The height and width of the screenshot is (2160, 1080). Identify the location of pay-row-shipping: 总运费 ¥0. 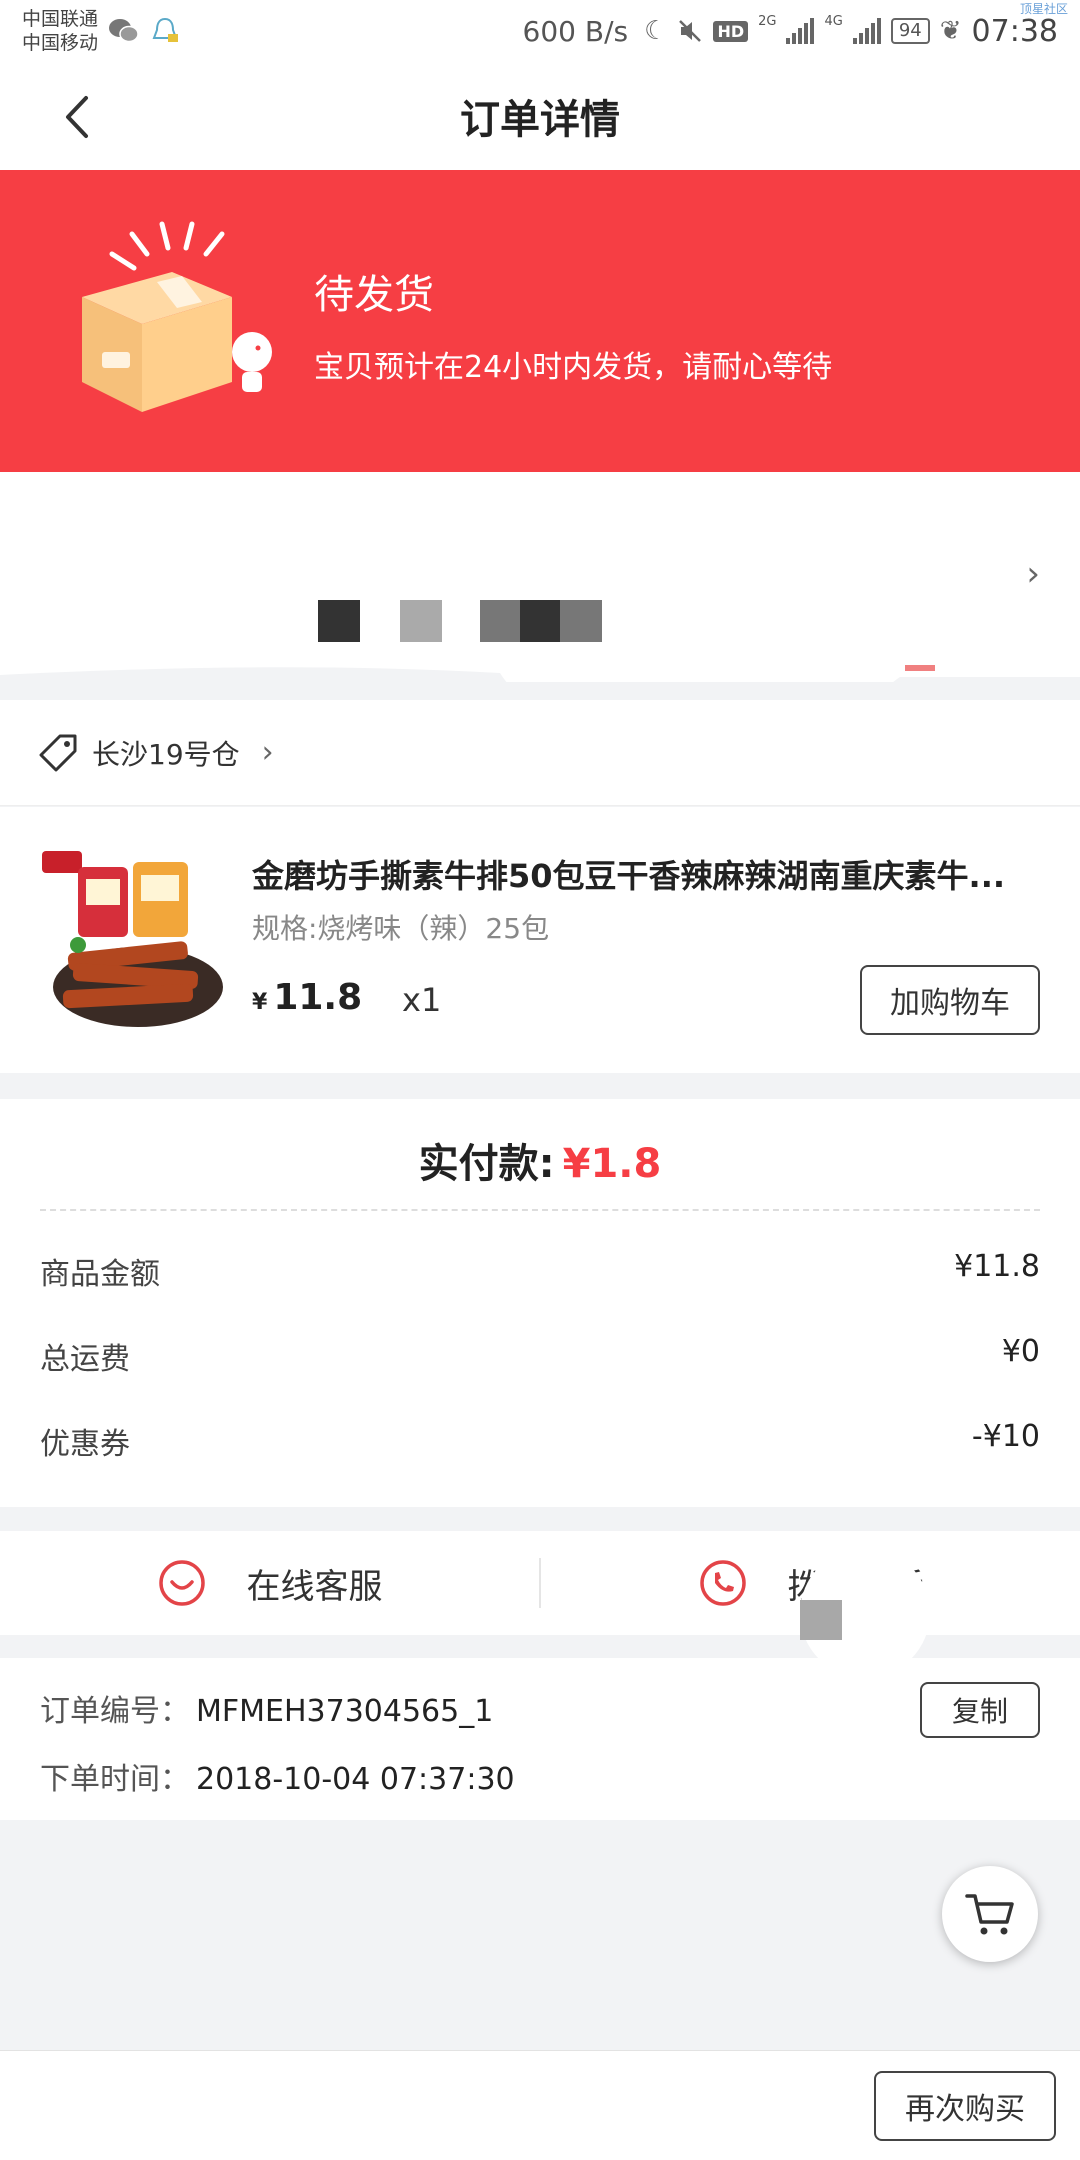
(540, 1356).